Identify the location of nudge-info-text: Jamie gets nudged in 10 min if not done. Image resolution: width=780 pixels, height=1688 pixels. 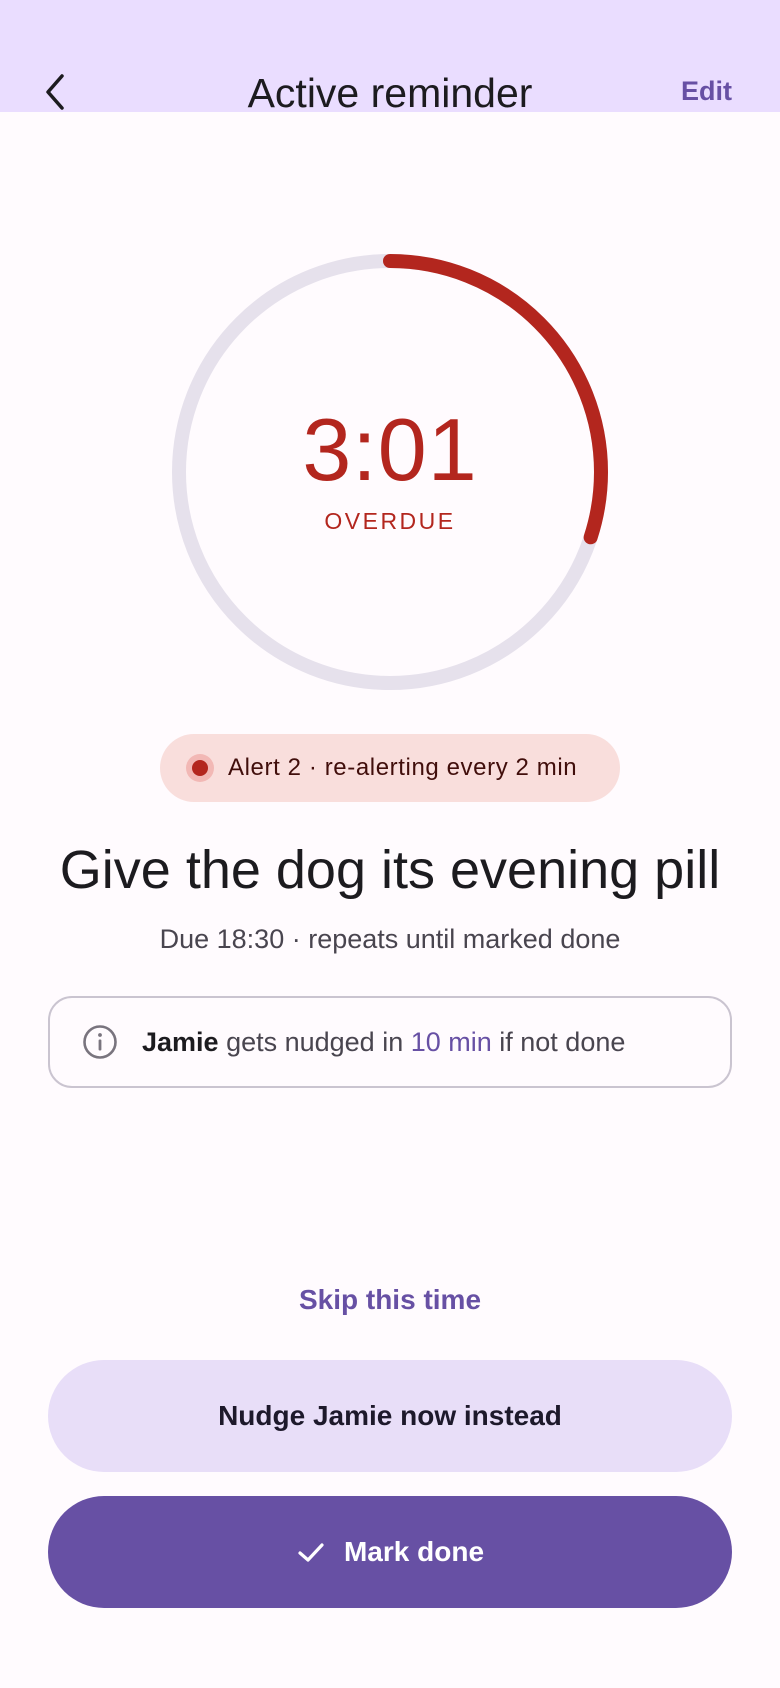
(383, 1042).